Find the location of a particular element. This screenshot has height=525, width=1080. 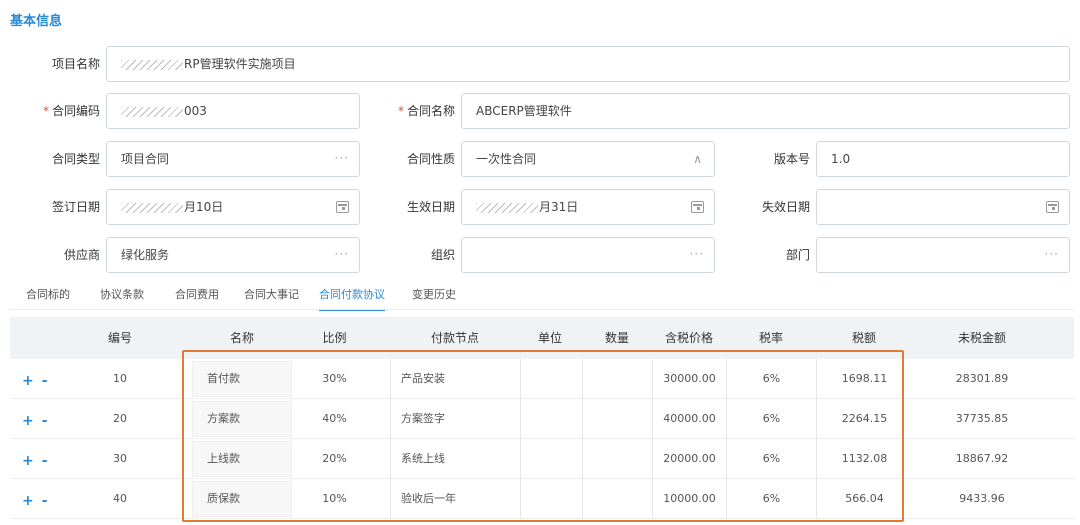

cell-ratio: 30% is located at coordinates (334, 379).